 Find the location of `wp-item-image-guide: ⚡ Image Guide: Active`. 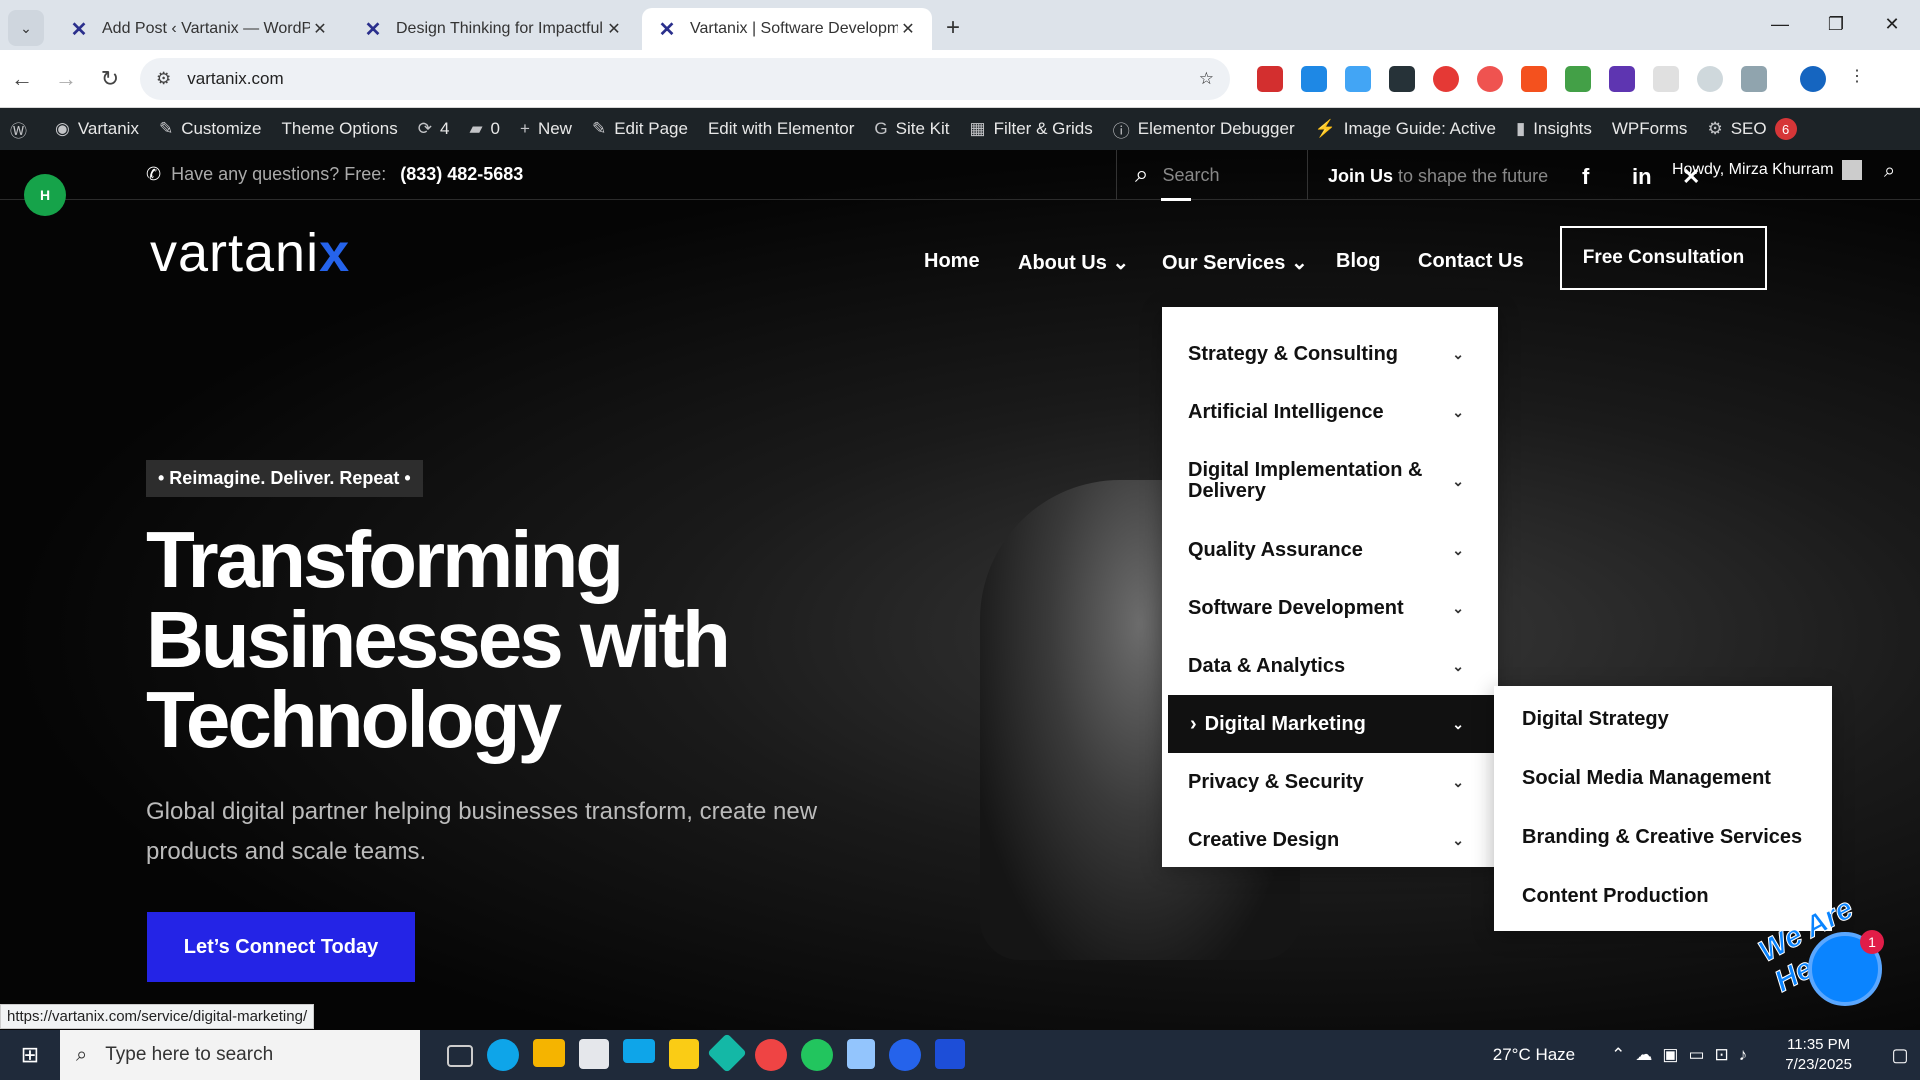

wp-item-image-guide: ⚡ Image Guide: Active is located at coordinates (1405, 129).